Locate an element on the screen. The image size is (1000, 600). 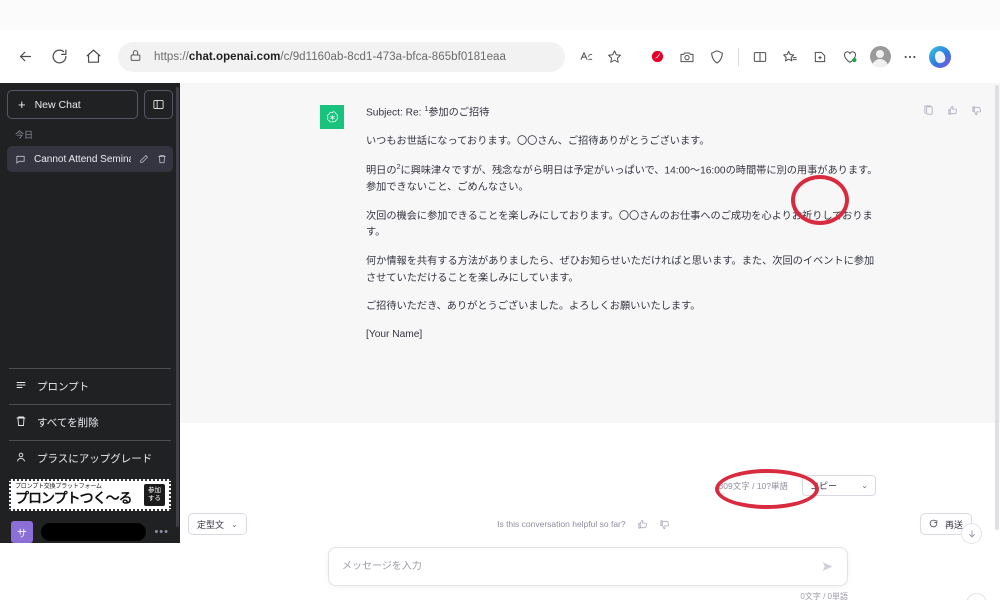
toolbar-divider is located at coordinates (738, 56).